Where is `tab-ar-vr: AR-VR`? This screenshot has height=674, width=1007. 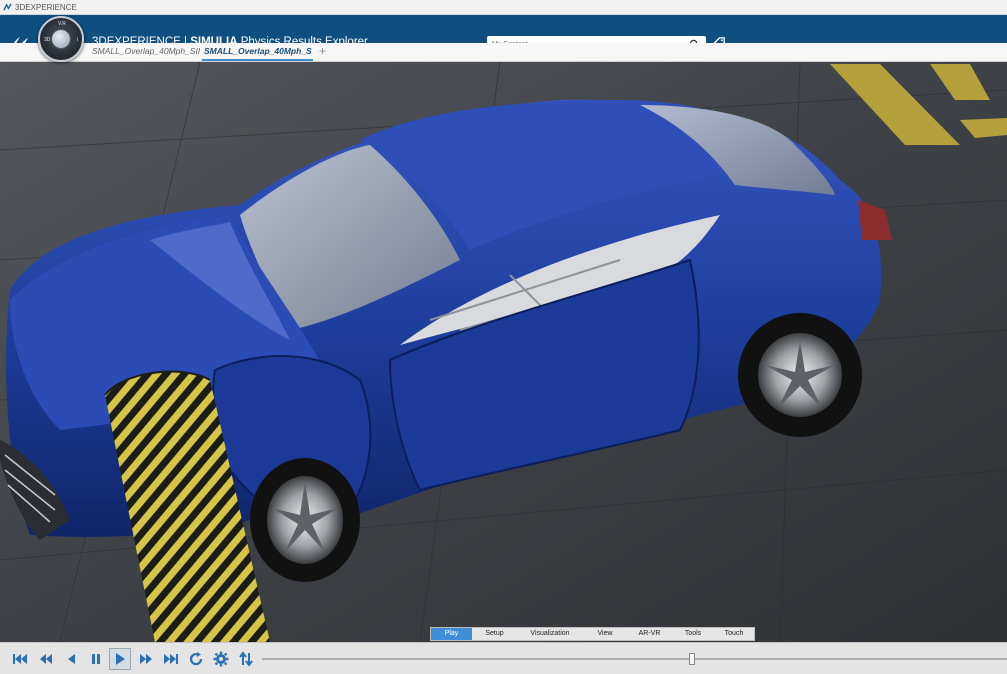 tab-ar-vr: AR-VR is located at coordinates (649, 634).